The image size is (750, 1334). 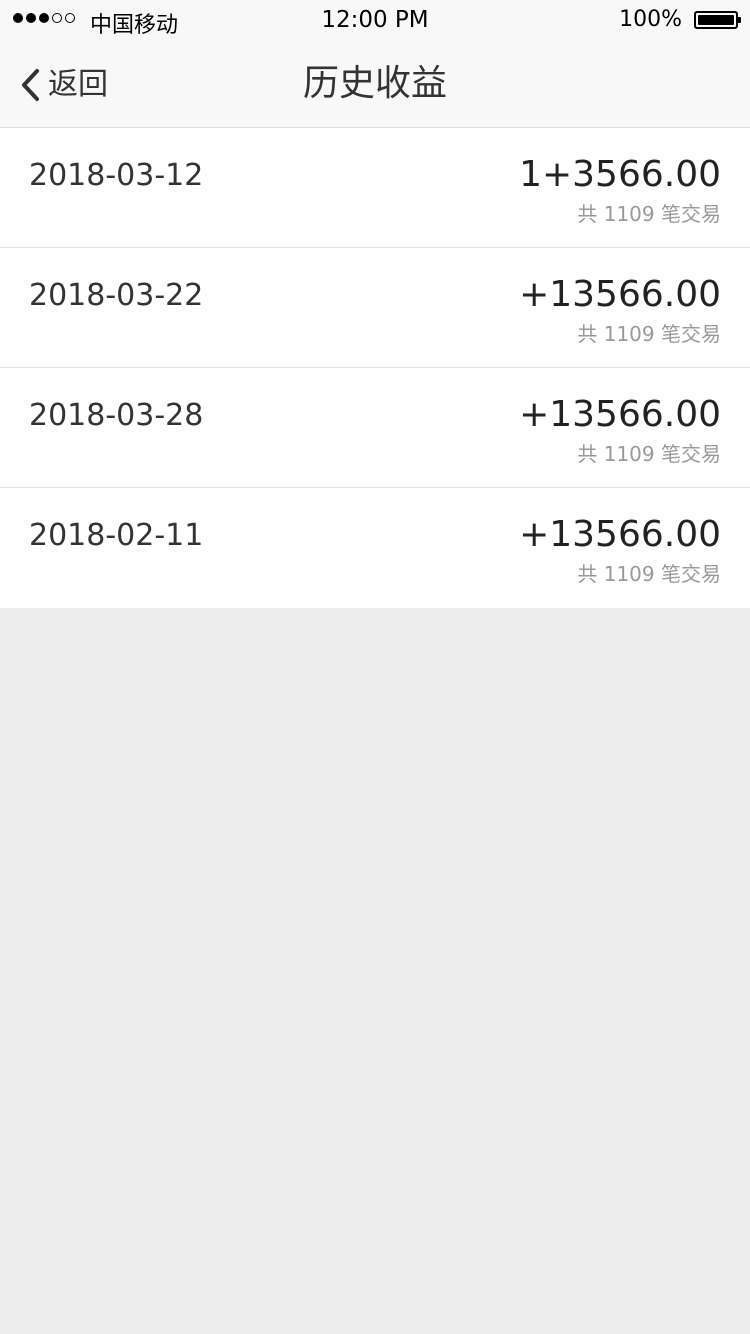 What do you see at coordinates (375, 188) in the screenshot?
I see `list-item: 2018-03-12 1+3566.00 共 1109 笔交易` at bounding box center [375, 188].